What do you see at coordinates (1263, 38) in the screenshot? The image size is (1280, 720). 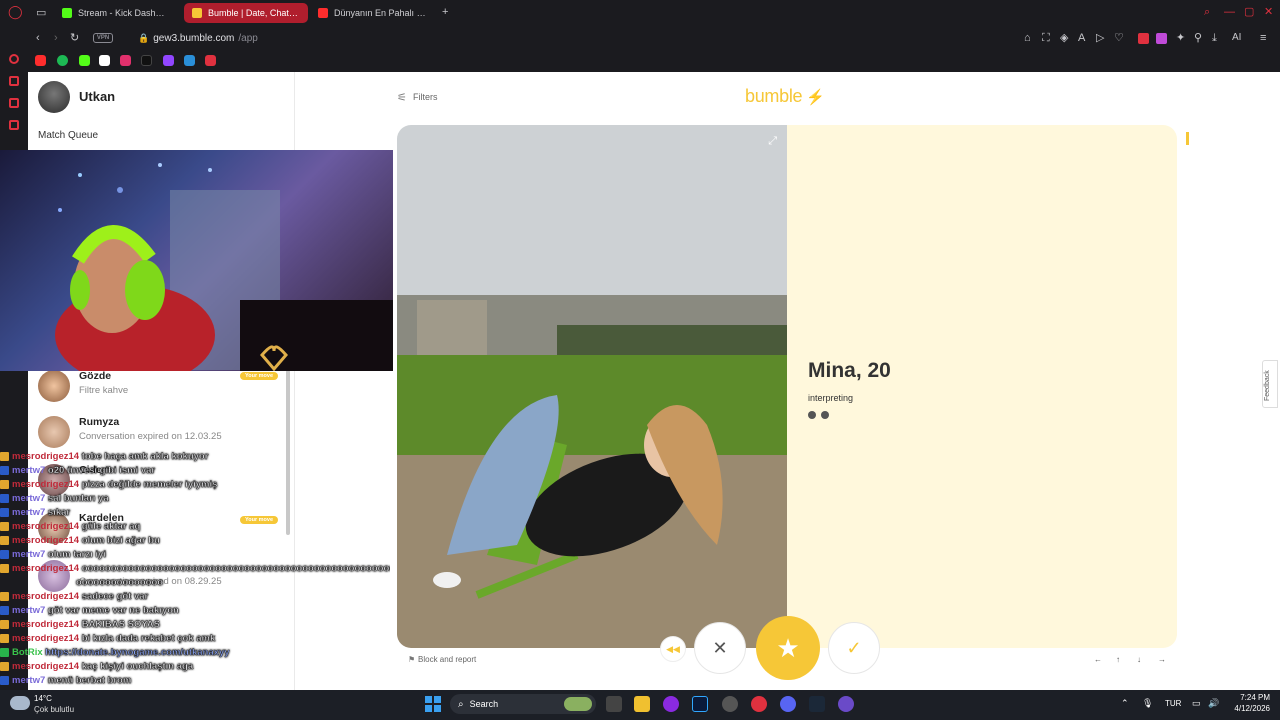 I see `menu-icon: ≡` at bounding box center [1263, 38].